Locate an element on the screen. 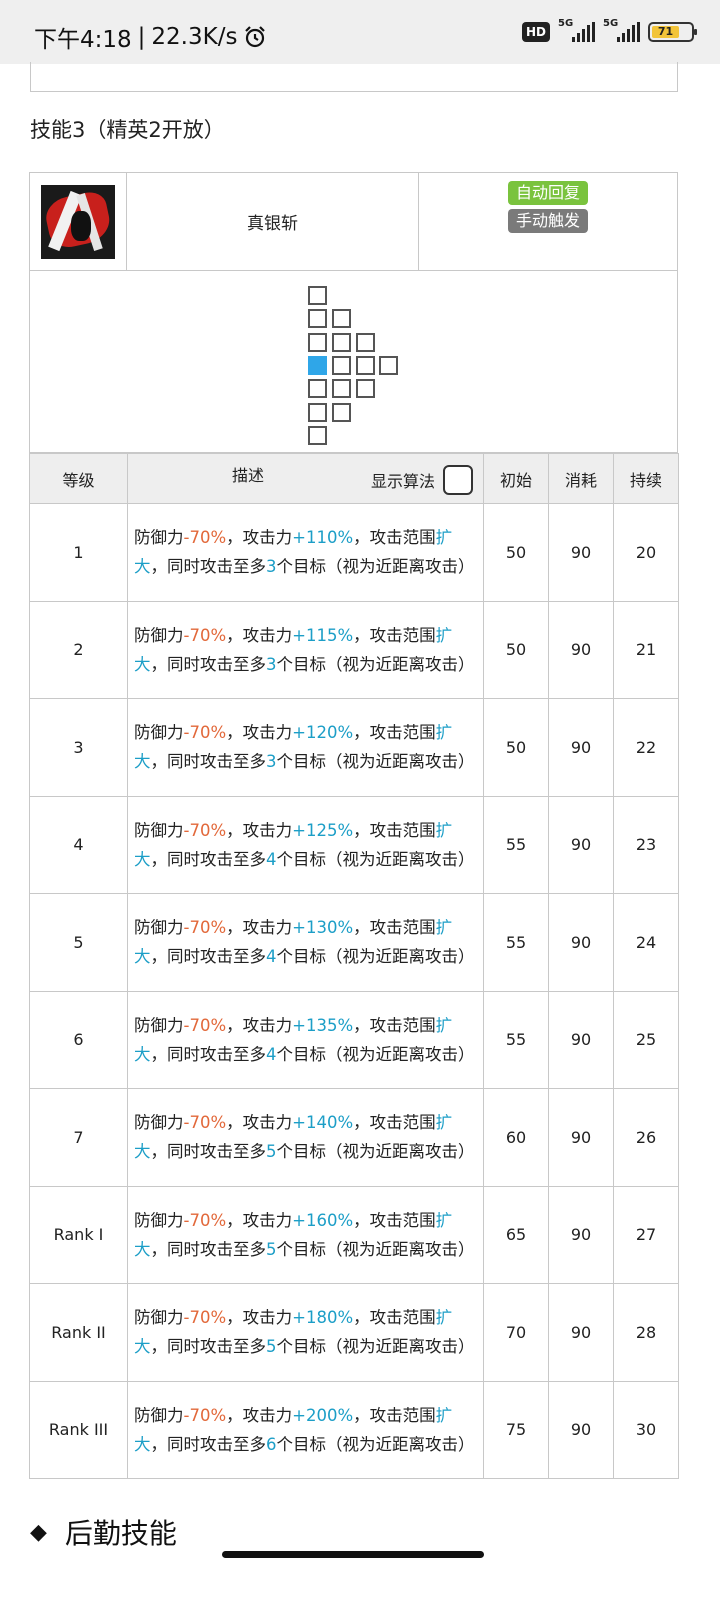 The width and height of the screenshot is (720, 1600). skill-tags: 自动回复 手动触发 is located at coordinates (548, 221).